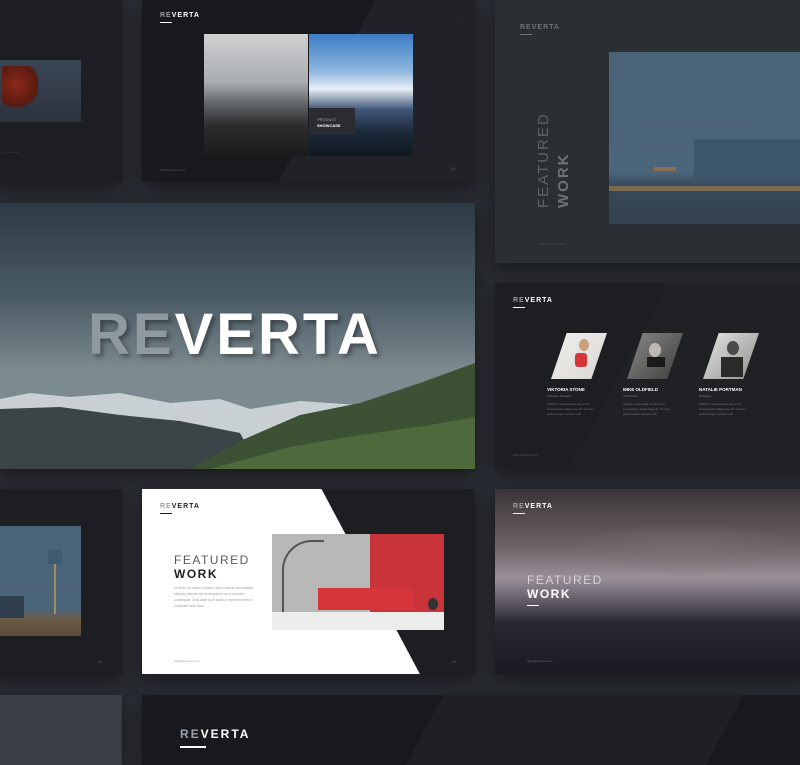 The width and height of the screenshot is (800, 765). I want to click on featured-word: FEATURED, so click(543, 160).